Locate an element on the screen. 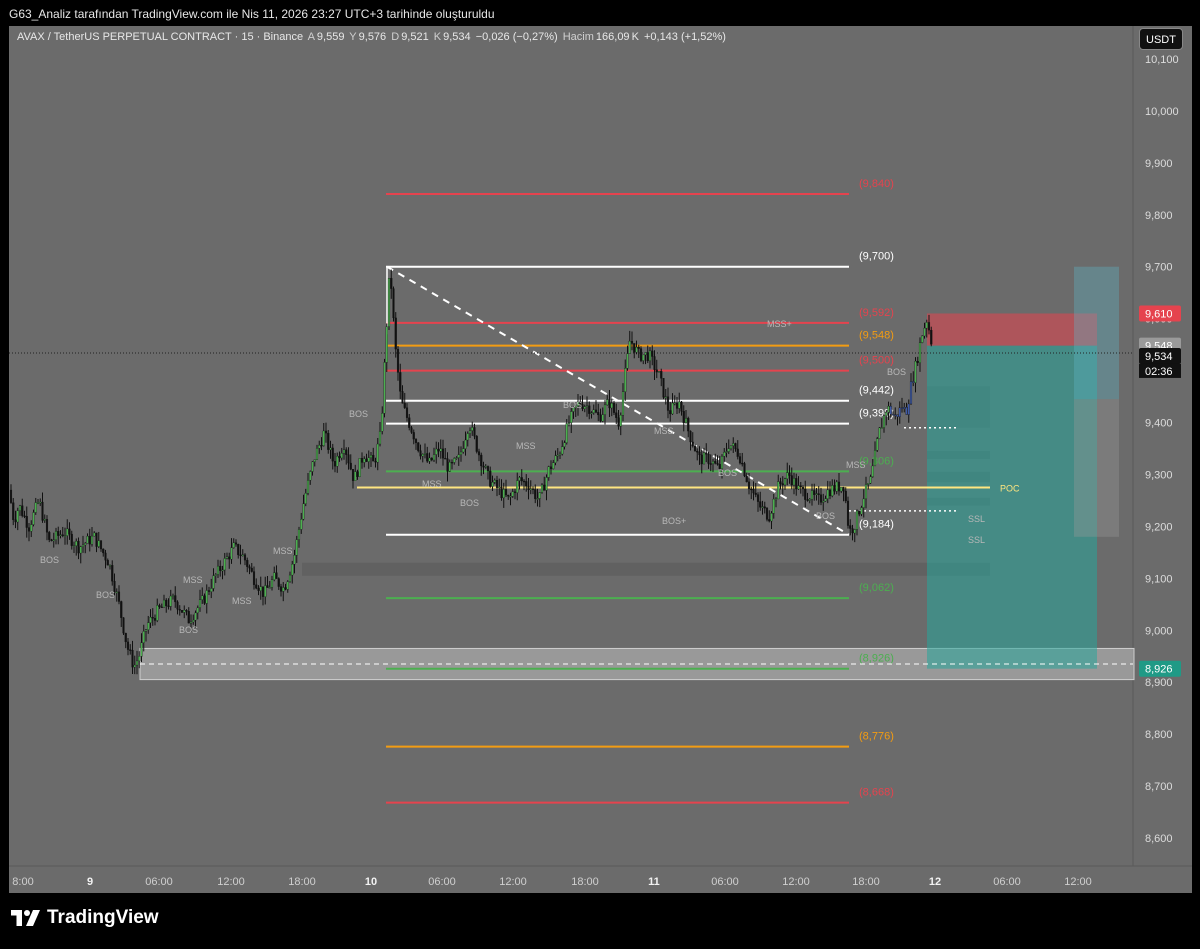 The height and width of the screenshot is (949, 1200). low-label: D is located at coordinates (395, 37).